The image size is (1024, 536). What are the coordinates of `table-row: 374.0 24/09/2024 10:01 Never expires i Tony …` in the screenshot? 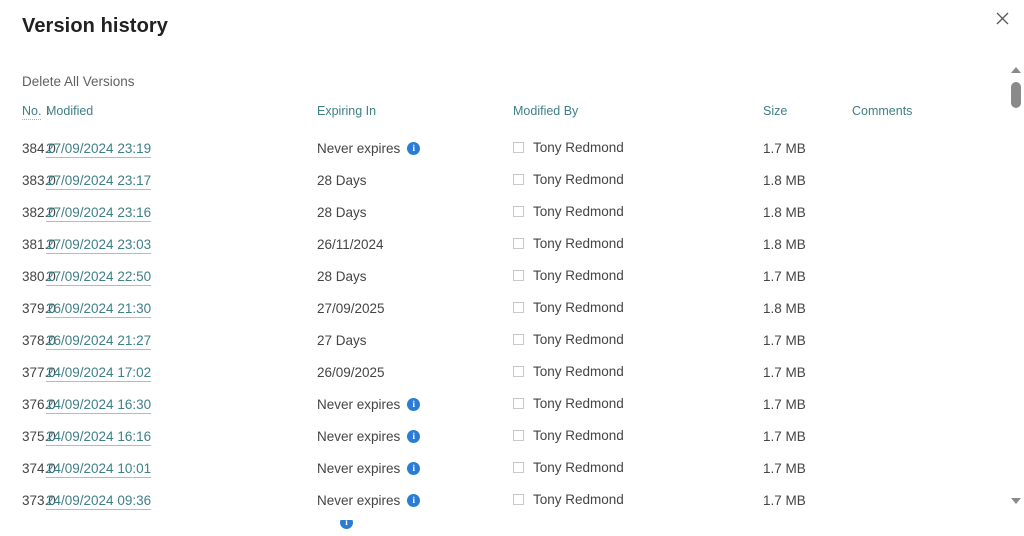 It's located at (492, 468).